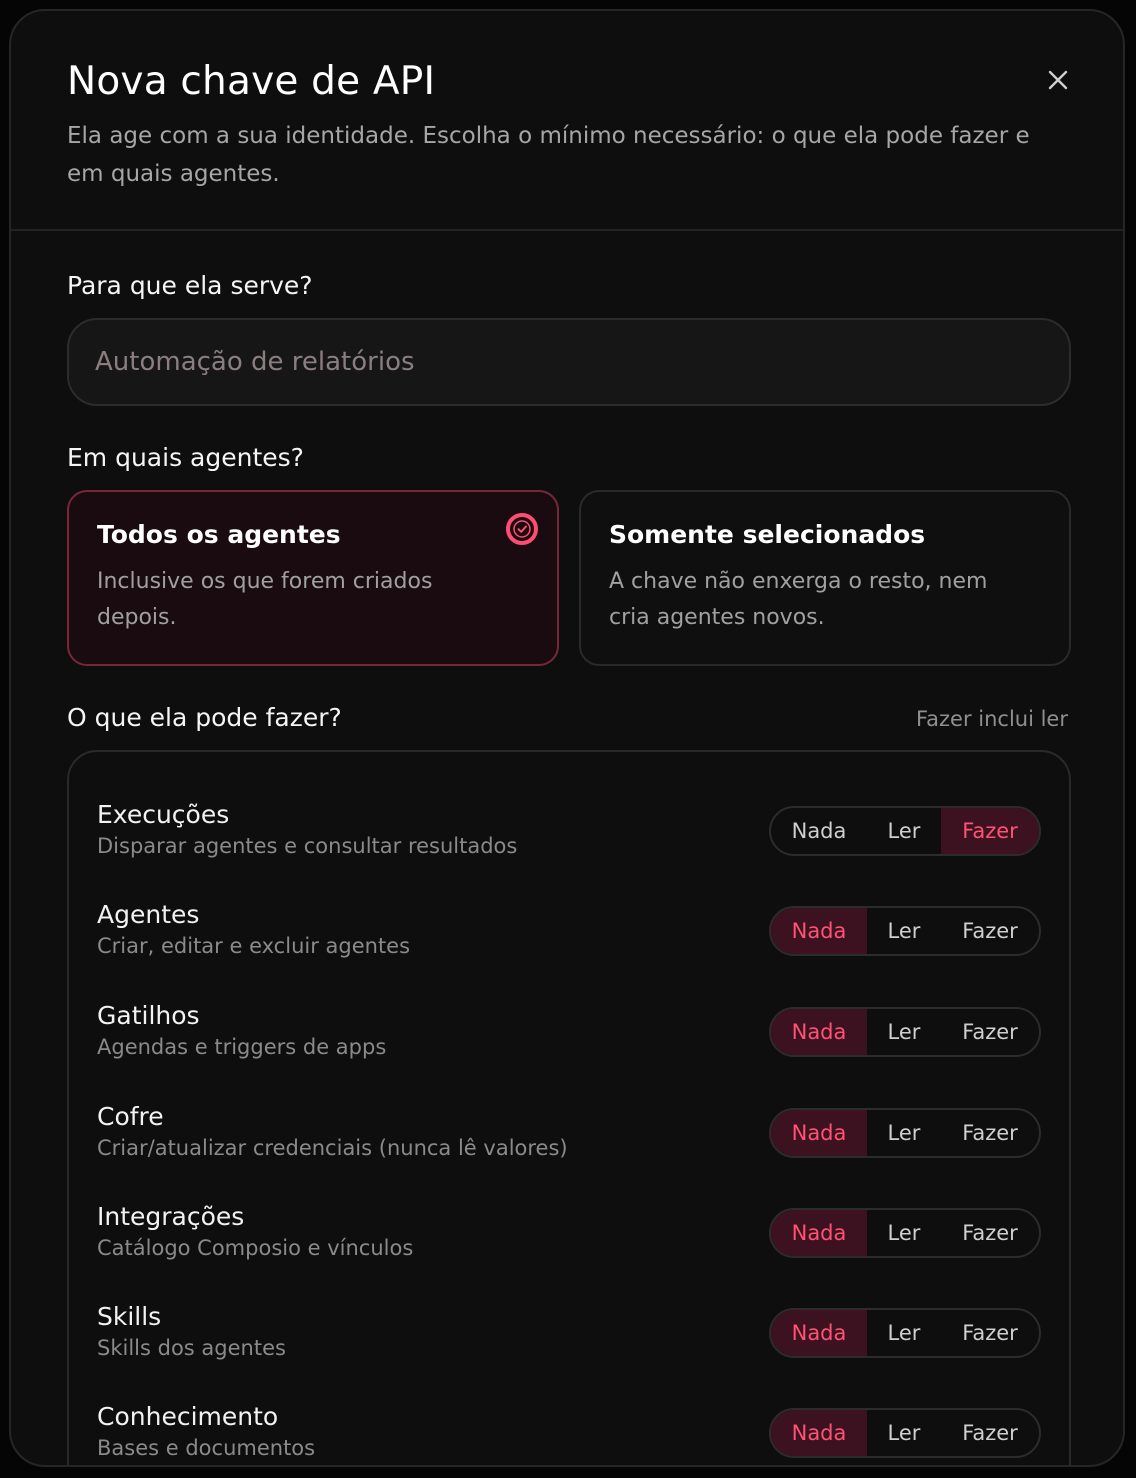  Describe the element at coordinates (163, 814) in the screenshot. I see `permission-name: Execuções` at that location.